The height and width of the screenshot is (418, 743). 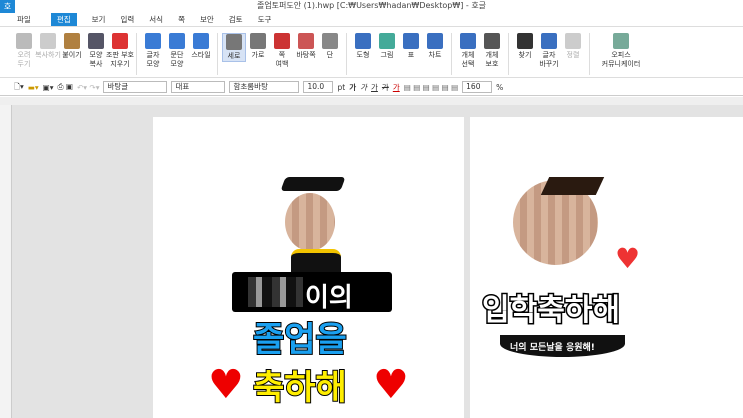 I want to click on ribbon-button-15: 표, so click(x=411, y=46).